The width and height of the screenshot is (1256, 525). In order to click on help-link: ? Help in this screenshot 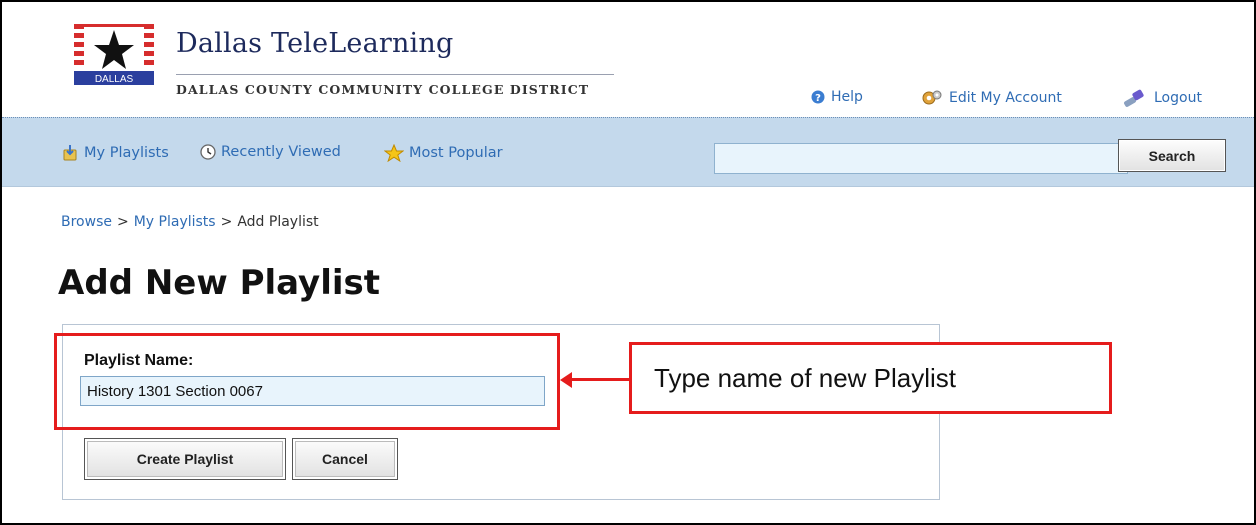, I will do `click(837, 97)`.